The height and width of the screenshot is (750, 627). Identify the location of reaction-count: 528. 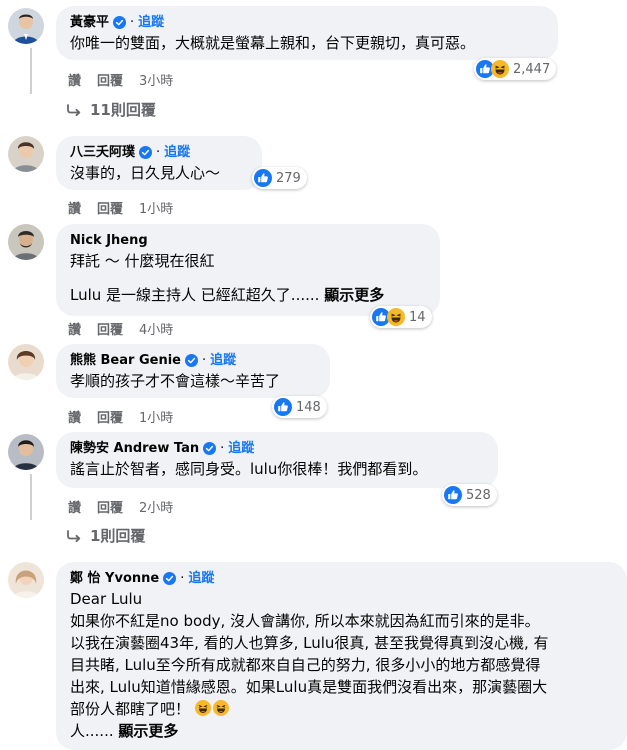
(478, 495).